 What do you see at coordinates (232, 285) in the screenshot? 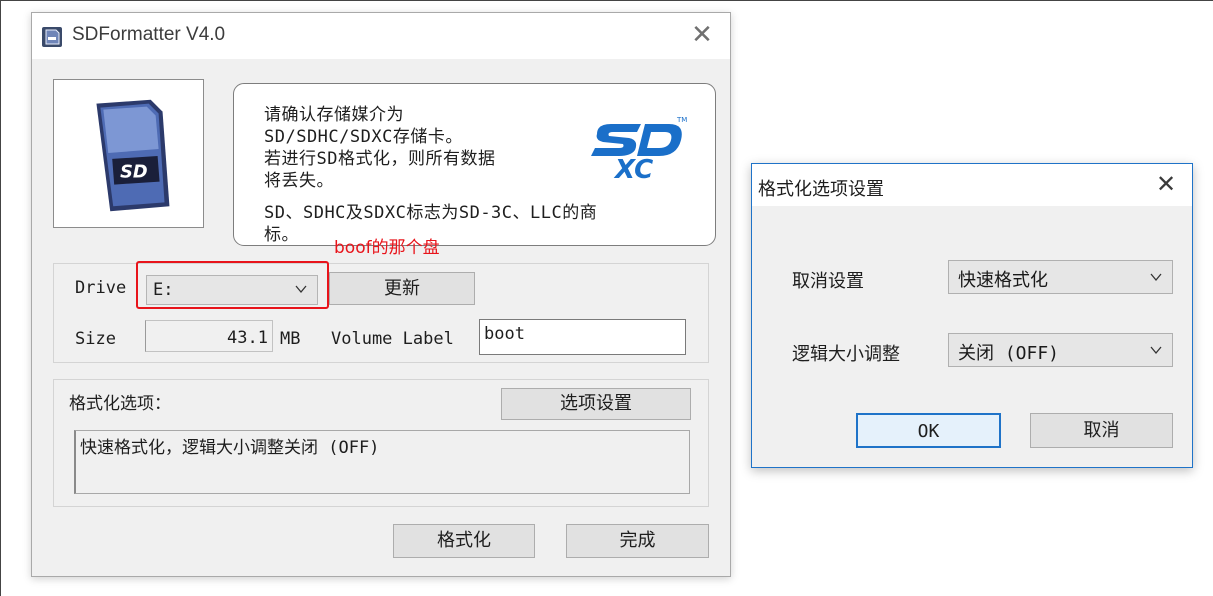
I see `red-highlight-box` at bounding box center [232, 285].